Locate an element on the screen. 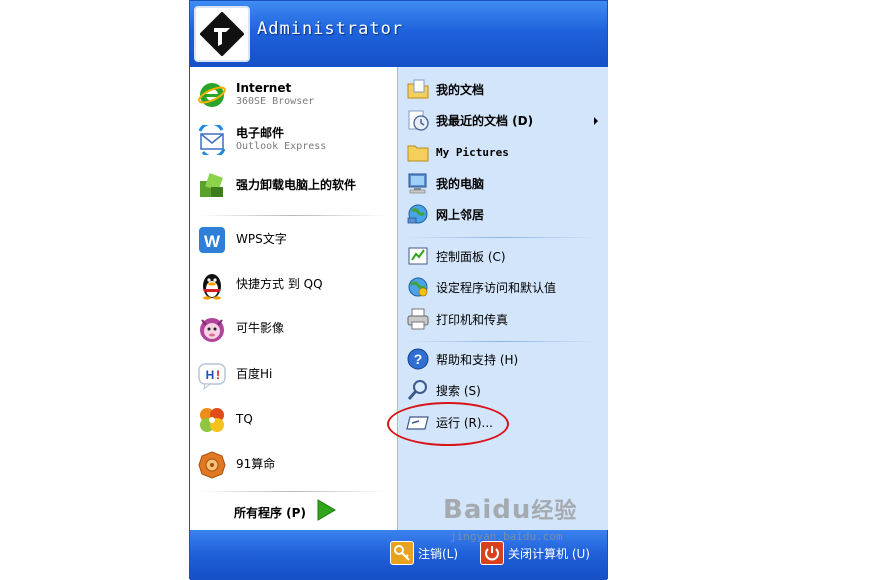 The width and height of the screenshot is (893, 580). wps-icon: W is located at coordinates (212, 240).